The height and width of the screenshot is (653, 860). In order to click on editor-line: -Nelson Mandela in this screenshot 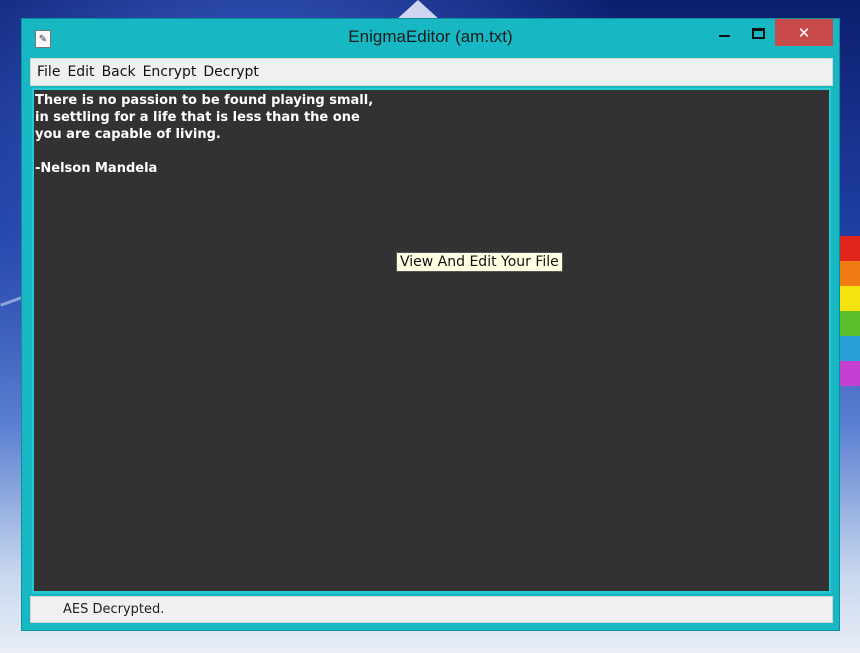, I will do `click(96, 168)`.